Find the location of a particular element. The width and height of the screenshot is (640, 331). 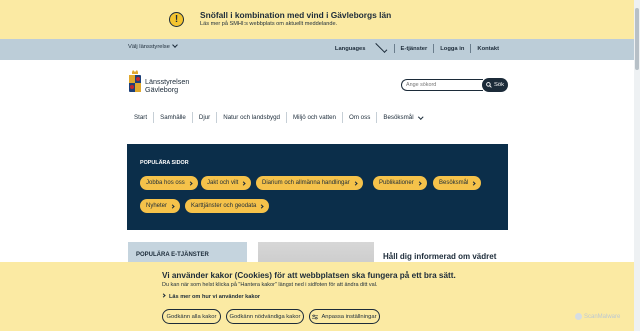

chip-jobba-hos-oss: Jobba hos oss is located at coordinates (169, 183).